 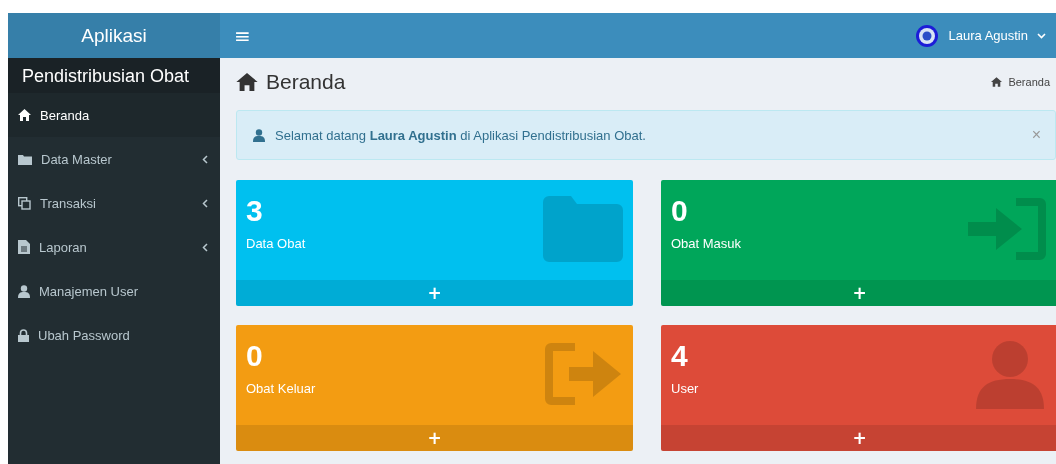 I want to click on stat-label: Obat Masuk, so click(x=706, y=243).